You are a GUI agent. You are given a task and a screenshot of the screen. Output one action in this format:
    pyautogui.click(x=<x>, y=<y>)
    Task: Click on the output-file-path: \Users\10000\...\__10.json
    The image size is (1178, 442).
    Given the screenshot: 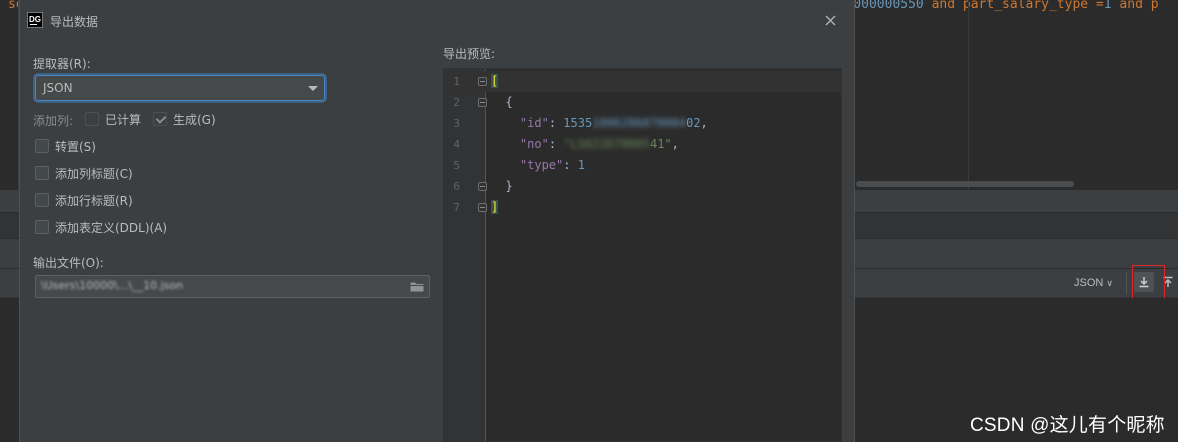 What is the action you would take?
    pyautogui.click(x=112, y=285)
    